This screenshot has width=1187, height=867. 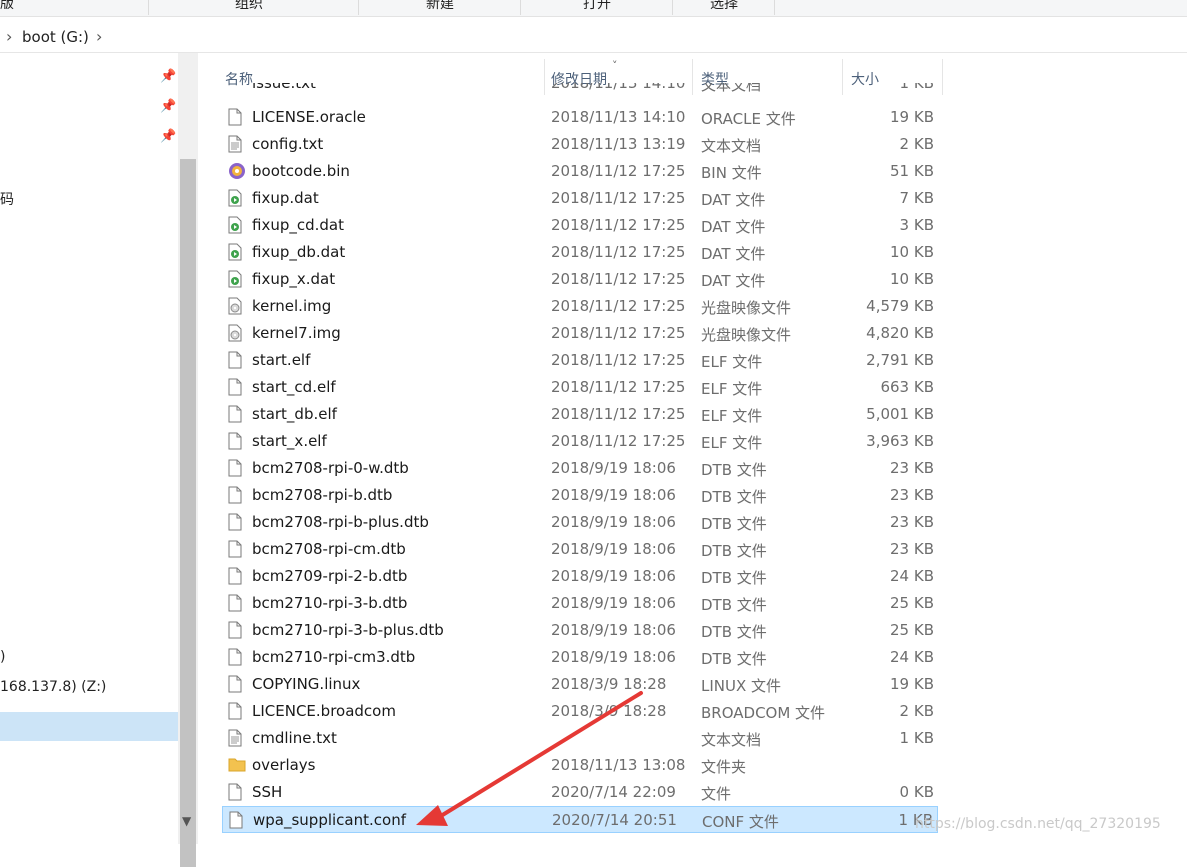 I want to click on nav-item-network-drive: 168.137.8) (Z:), so click(x=53, y=687).